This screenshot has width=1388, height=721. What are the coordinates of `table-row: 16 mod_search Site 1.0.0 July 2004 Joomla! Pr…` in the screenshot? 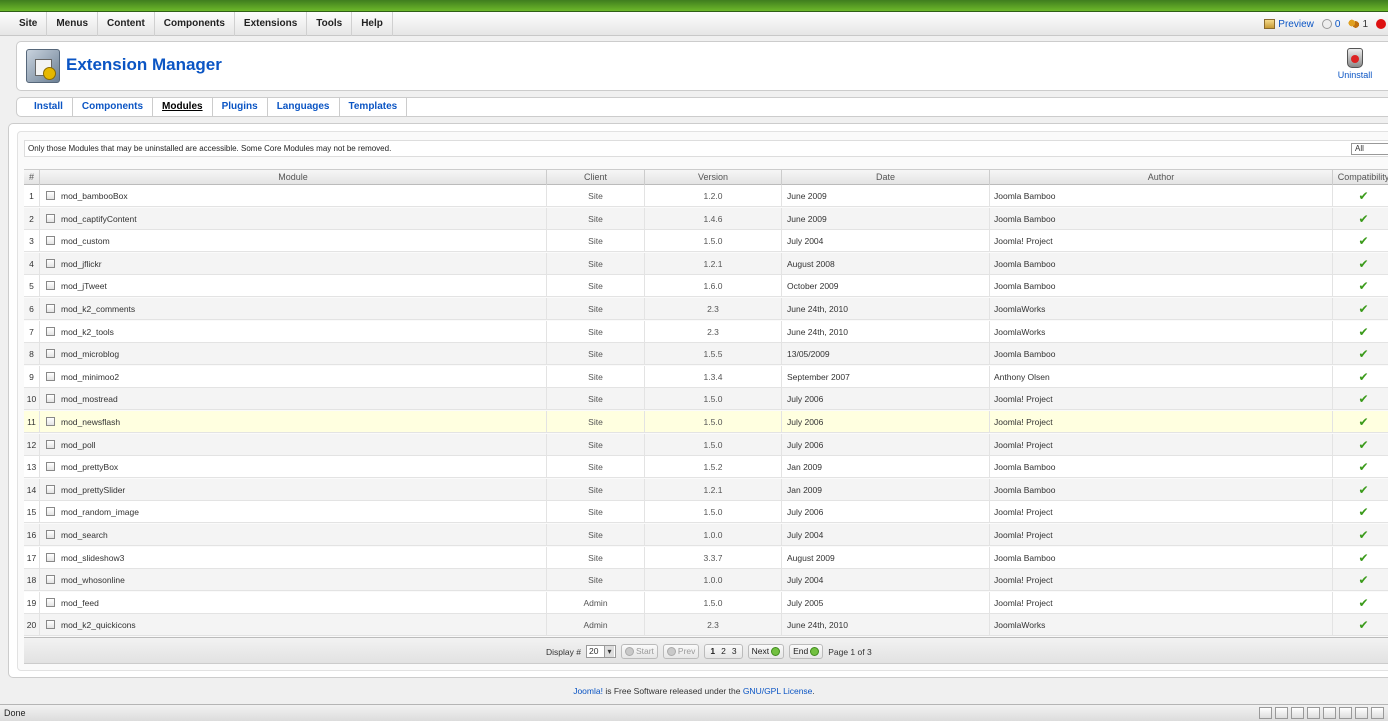 It's located at (706, 535).